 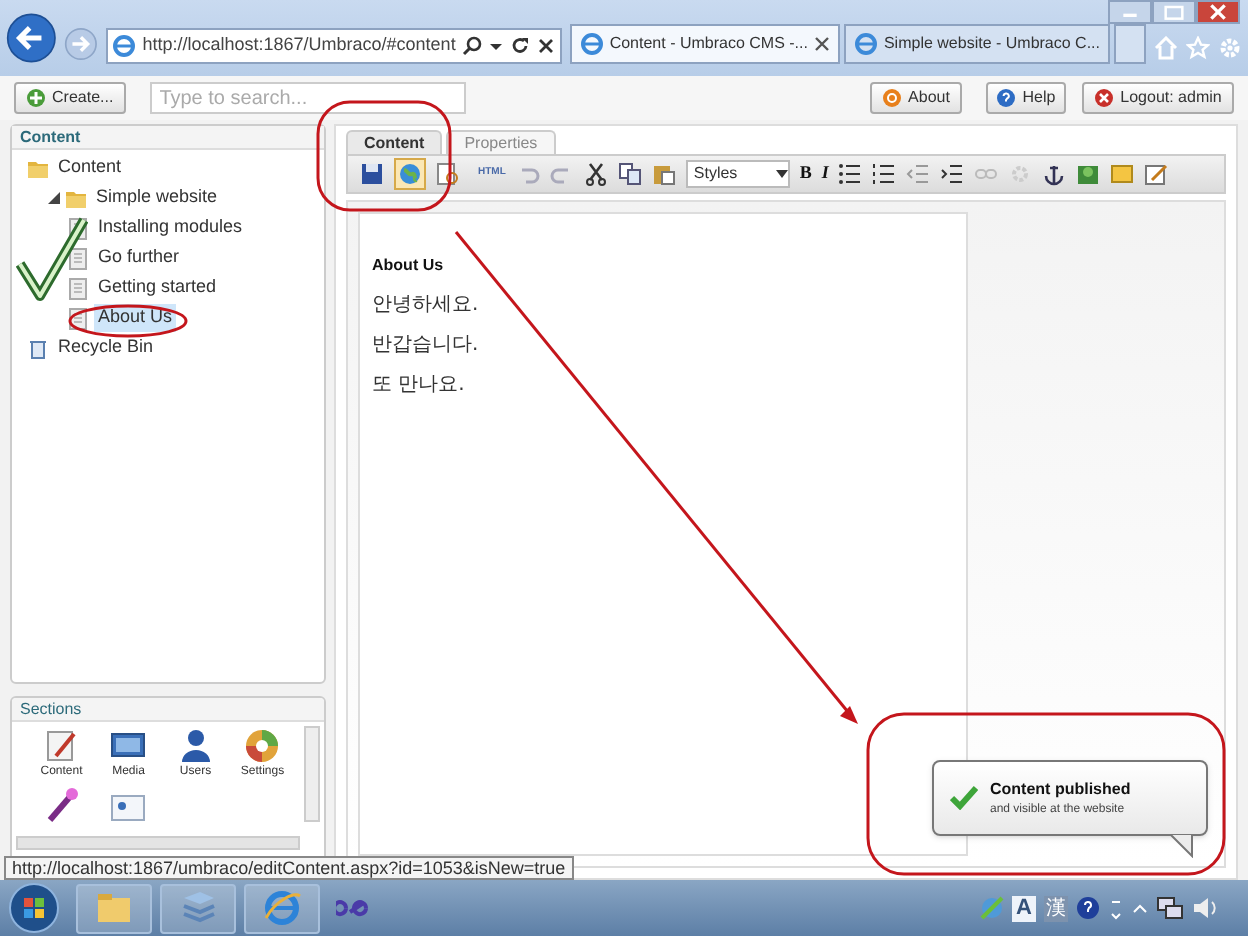 I want to click on styles-dropdown: Styles, so click(x=737, y=174).